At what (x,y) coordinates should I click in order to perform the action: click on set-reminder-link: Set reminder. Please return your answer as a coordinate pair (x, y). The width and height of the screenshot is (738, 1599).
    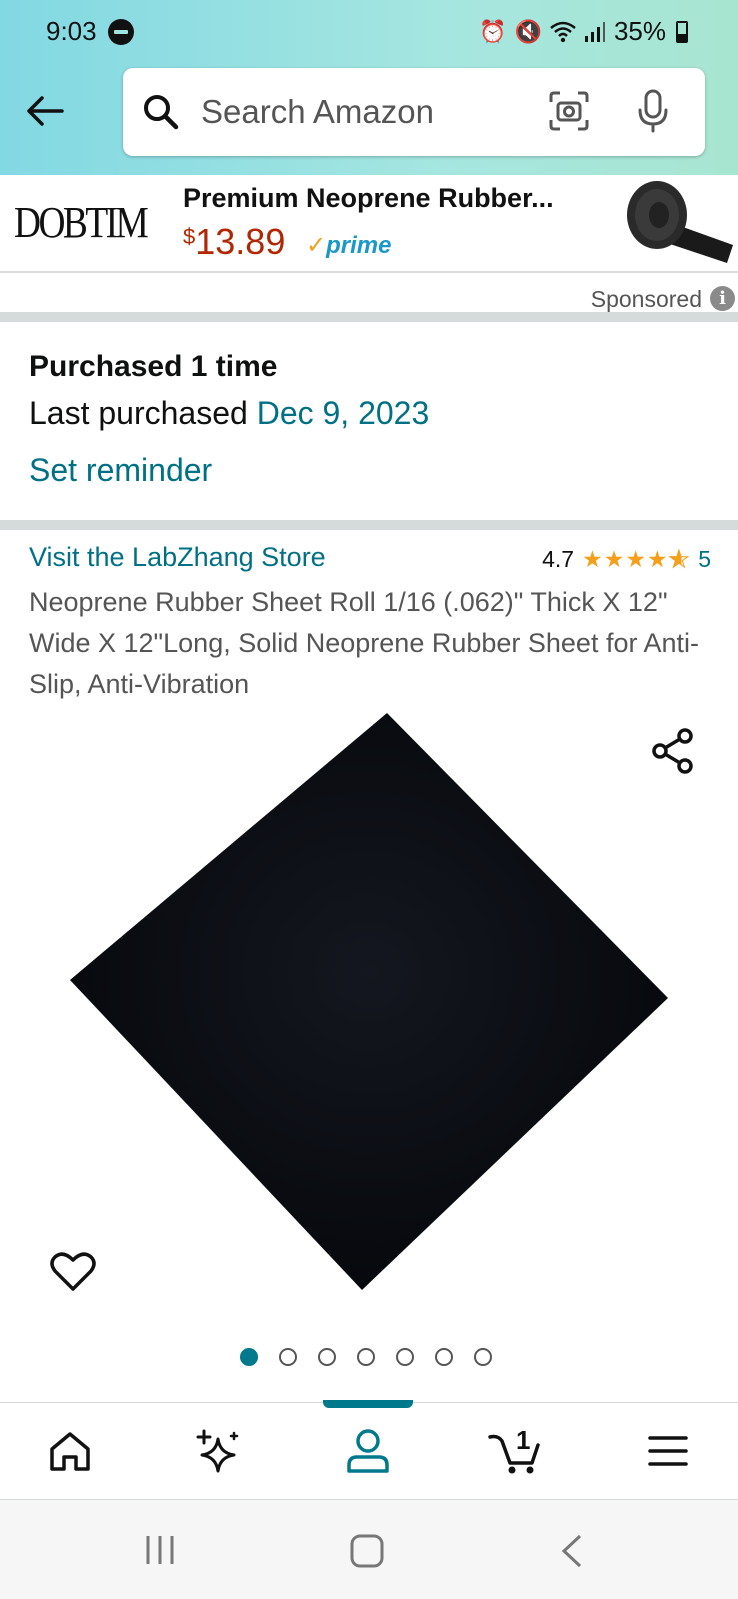
    Looking at the image, I should click on (120, 470).